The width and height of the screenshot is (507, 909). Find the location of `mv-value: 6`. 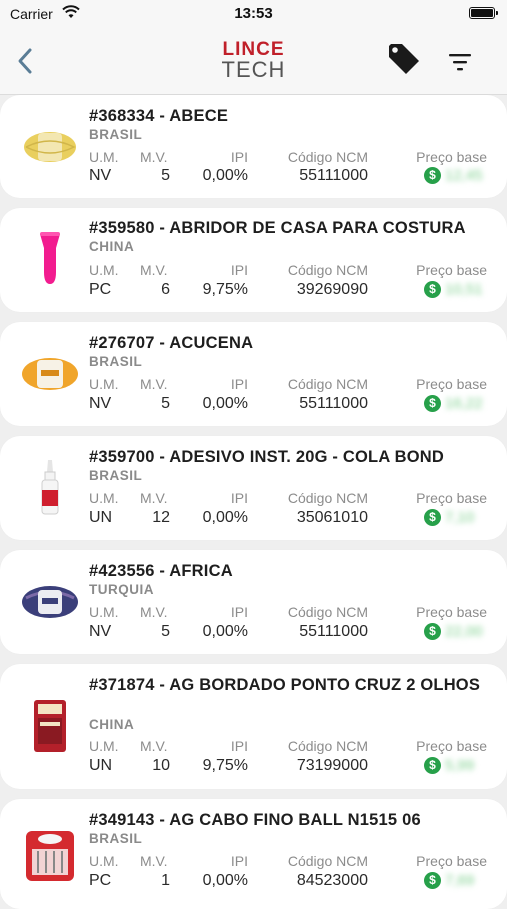

mv-value: 6 is located at coordinates (165, 289).